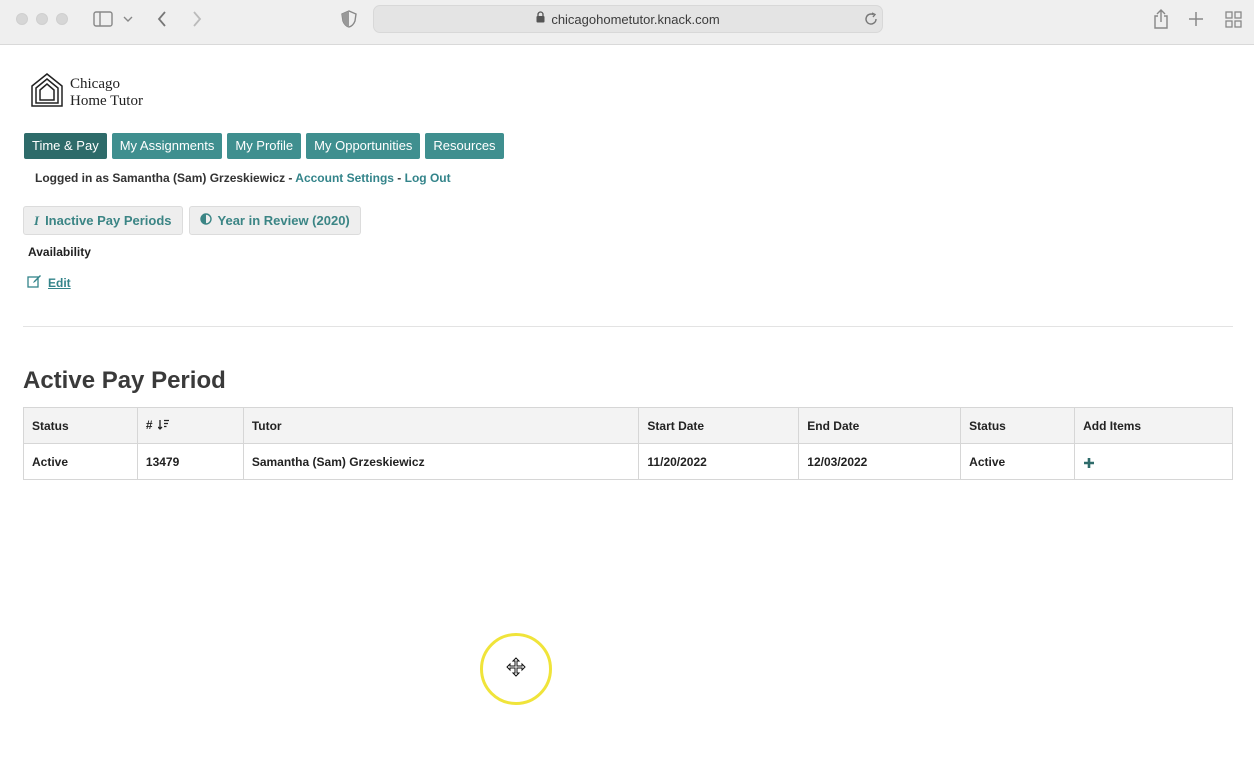  I want to click on cell-status-2: Active, so click(1018, 461).